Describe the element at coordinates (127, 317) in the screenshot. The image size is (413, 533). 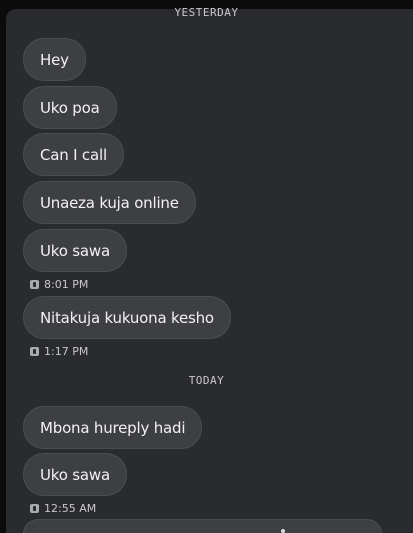
I see `message-bubble-6: Nitakuja kukuona kesho` at that location.